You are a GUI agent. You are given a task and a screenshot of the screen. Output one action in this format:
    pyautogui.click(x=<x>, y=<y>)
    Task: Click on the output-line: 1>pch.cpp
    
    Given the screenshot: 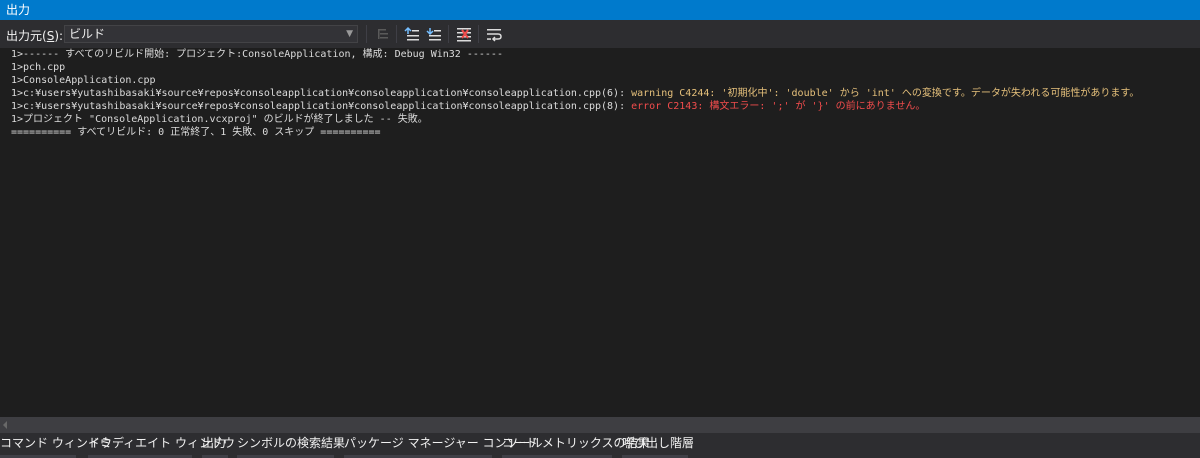 What is the action you would take?
    pyautogui.click(x=38, y=67)
    